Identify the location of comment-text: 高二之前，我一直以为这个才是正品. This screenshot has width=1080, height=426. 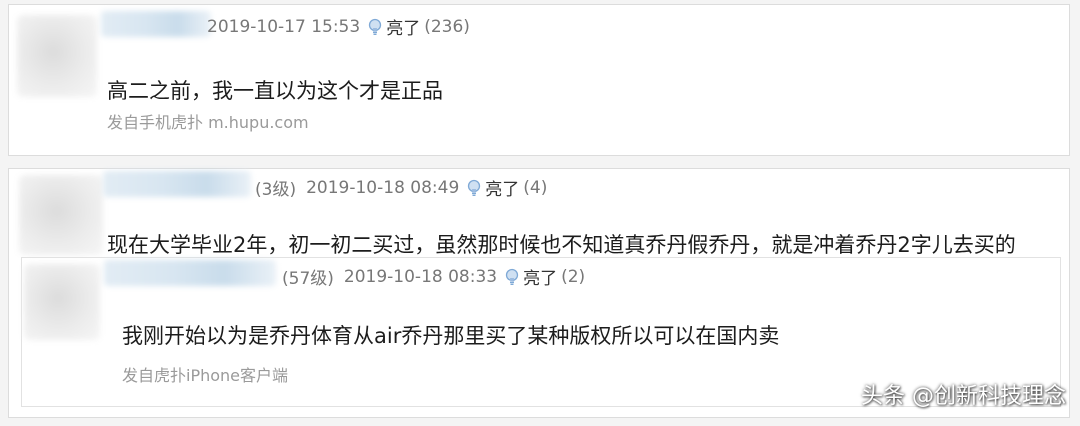
(275, 91).